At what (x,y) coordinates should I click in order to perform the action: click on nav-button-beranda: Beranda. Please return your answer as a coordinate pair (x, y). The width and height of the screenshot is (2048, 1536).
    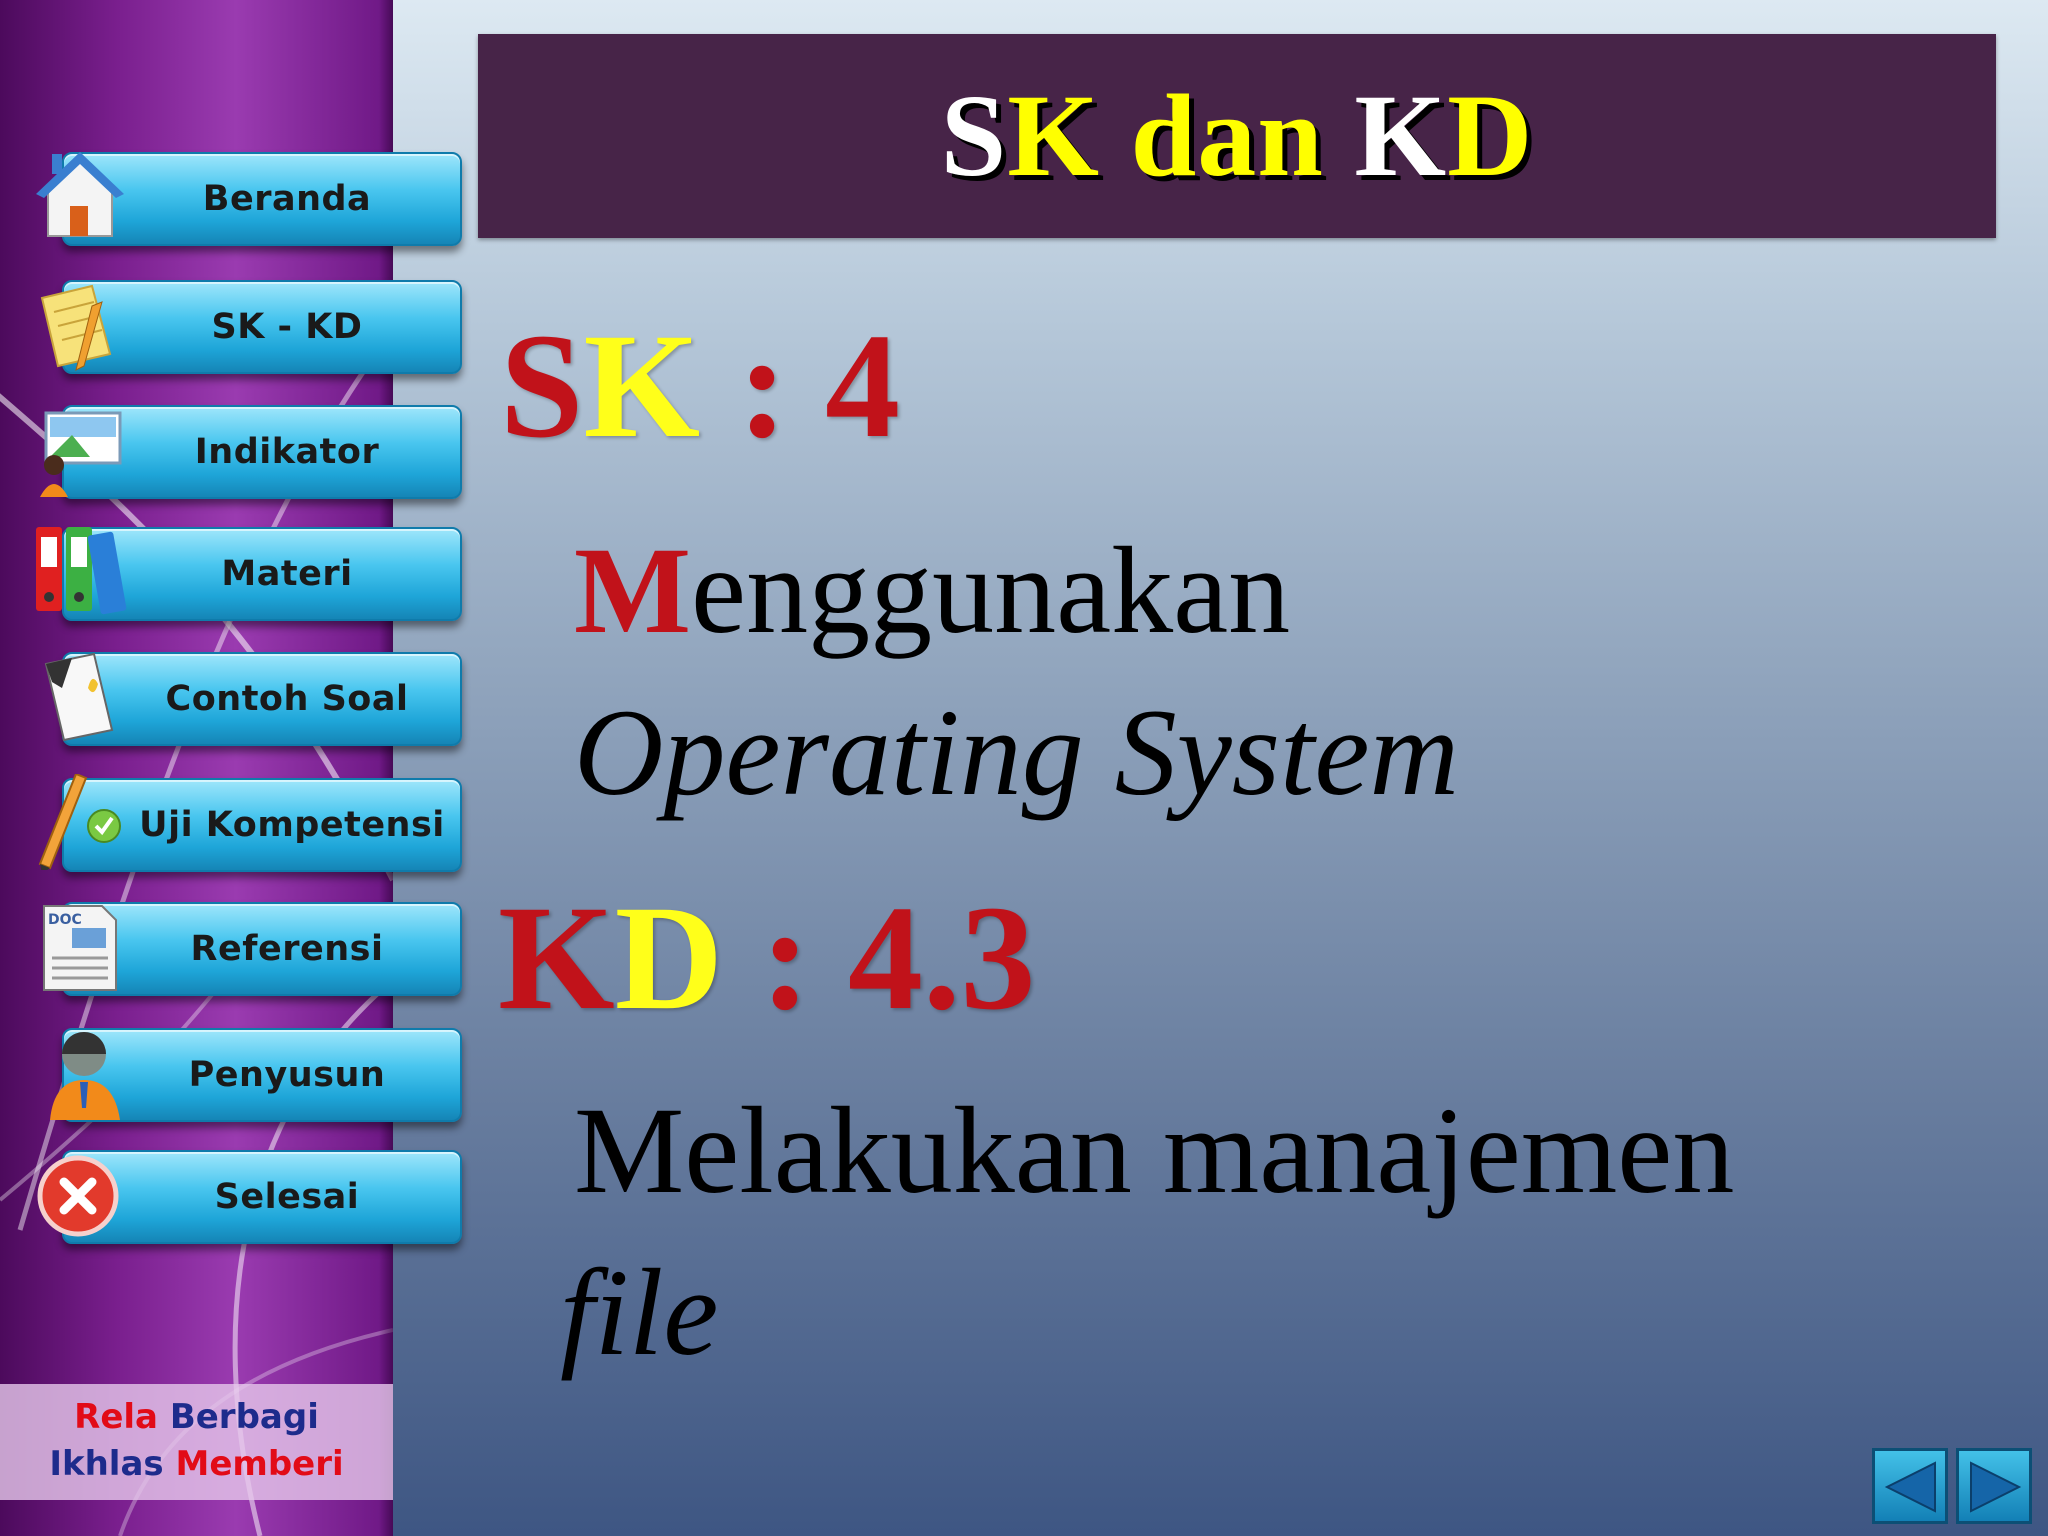
    Looking at the image, I should click on (249, 199).